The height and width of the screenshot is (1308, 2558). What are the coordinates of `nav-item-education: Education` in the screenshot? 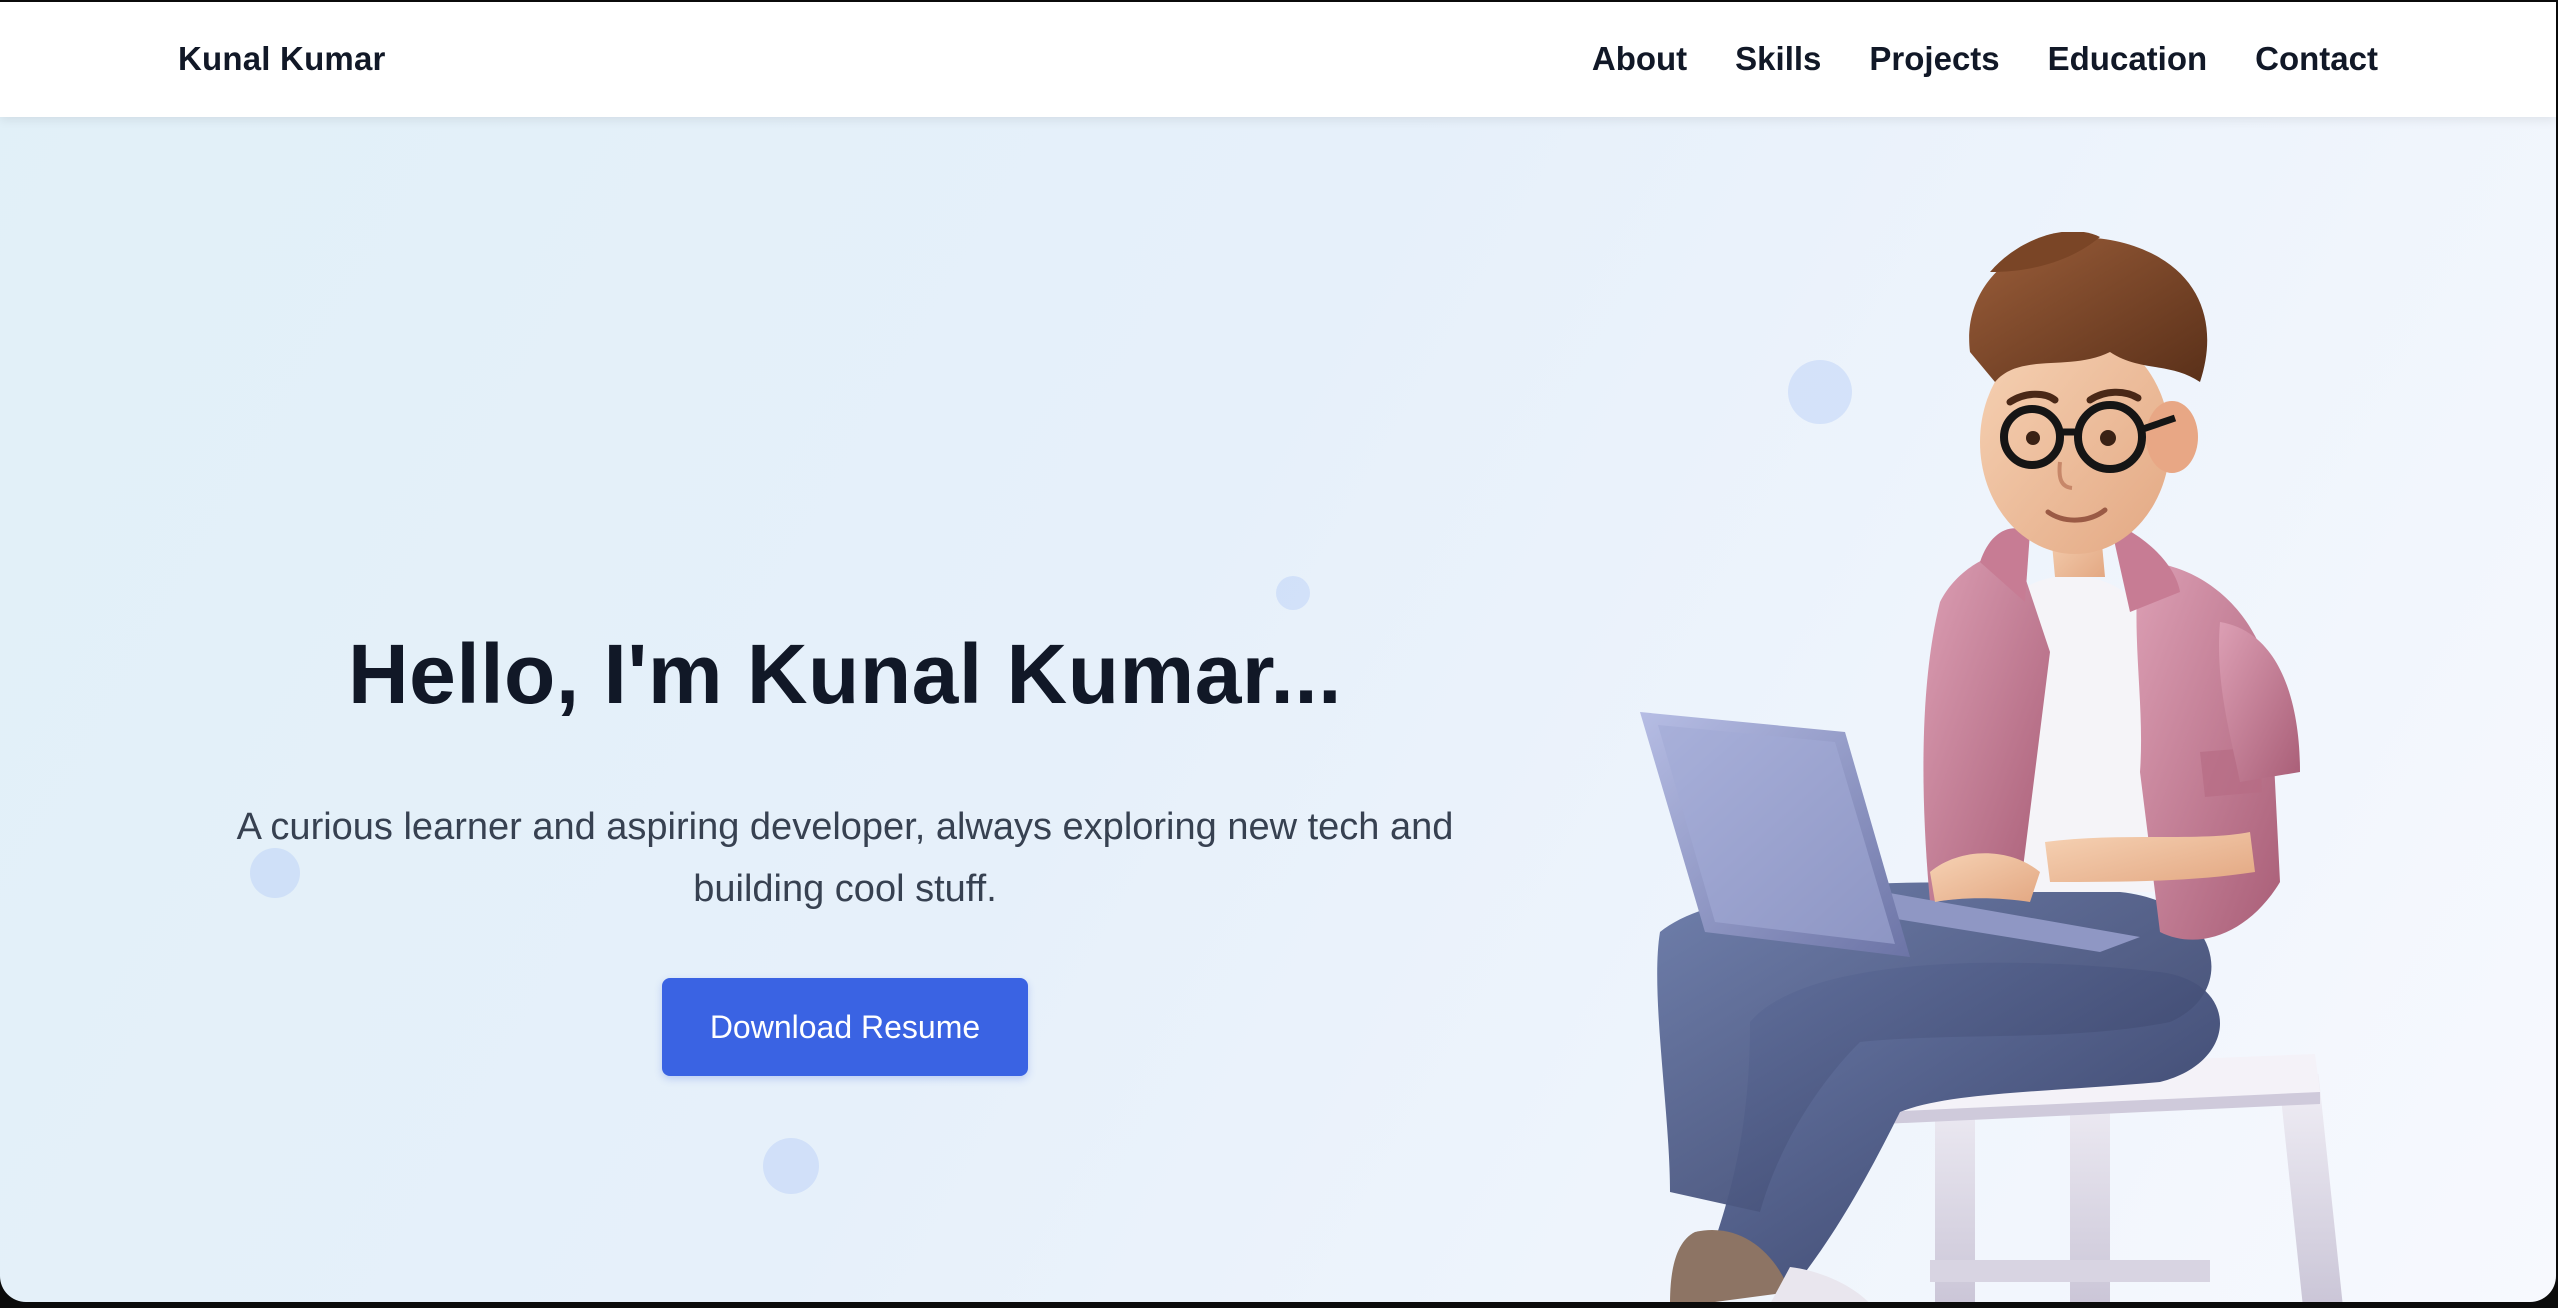 It's located at (2128, 59).